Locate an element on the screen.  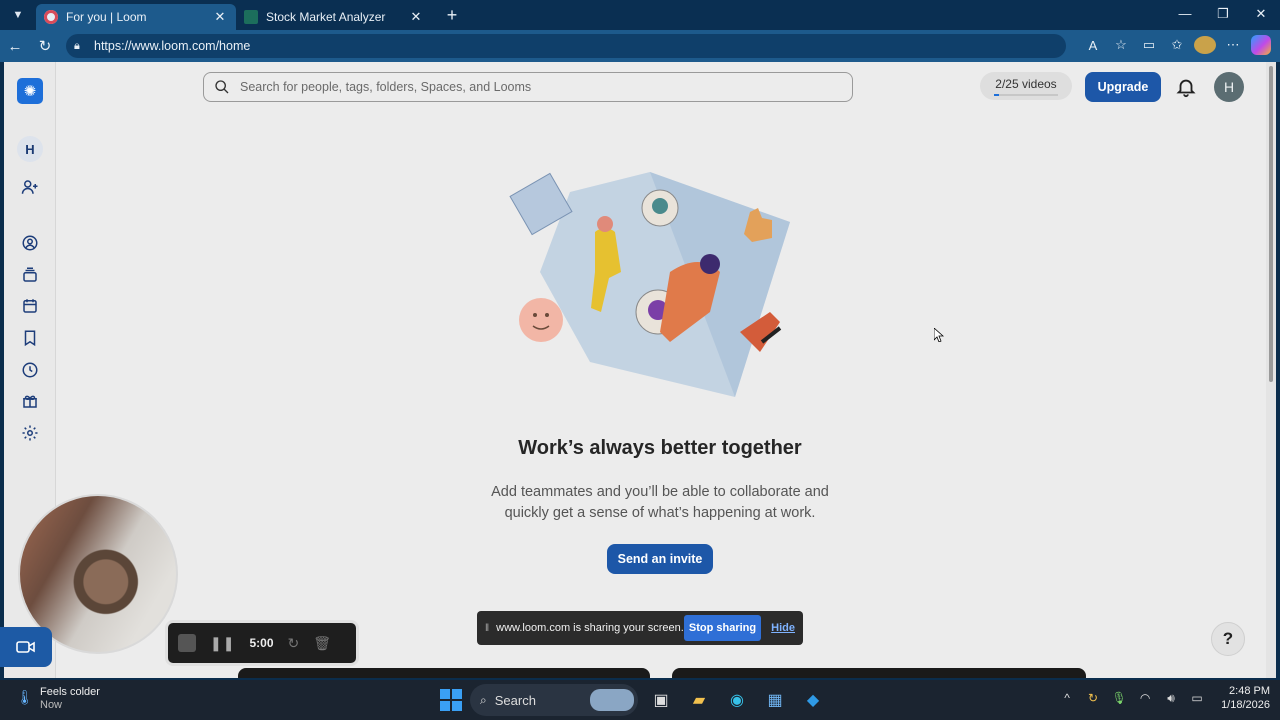
page-headline: Work’s always better together is located at coordinates (660, 448).